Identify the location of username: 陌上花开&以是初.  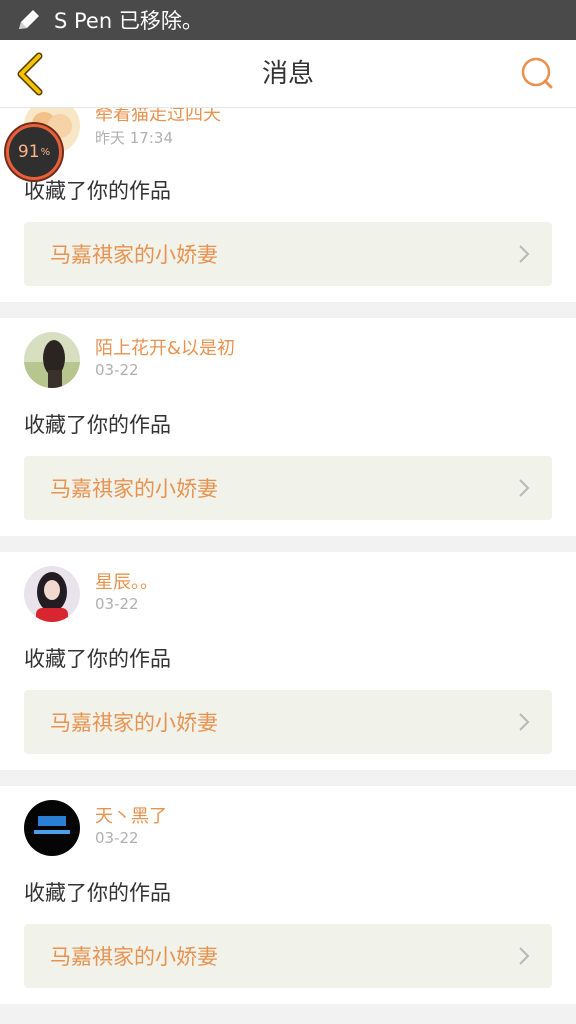
(165, 347).